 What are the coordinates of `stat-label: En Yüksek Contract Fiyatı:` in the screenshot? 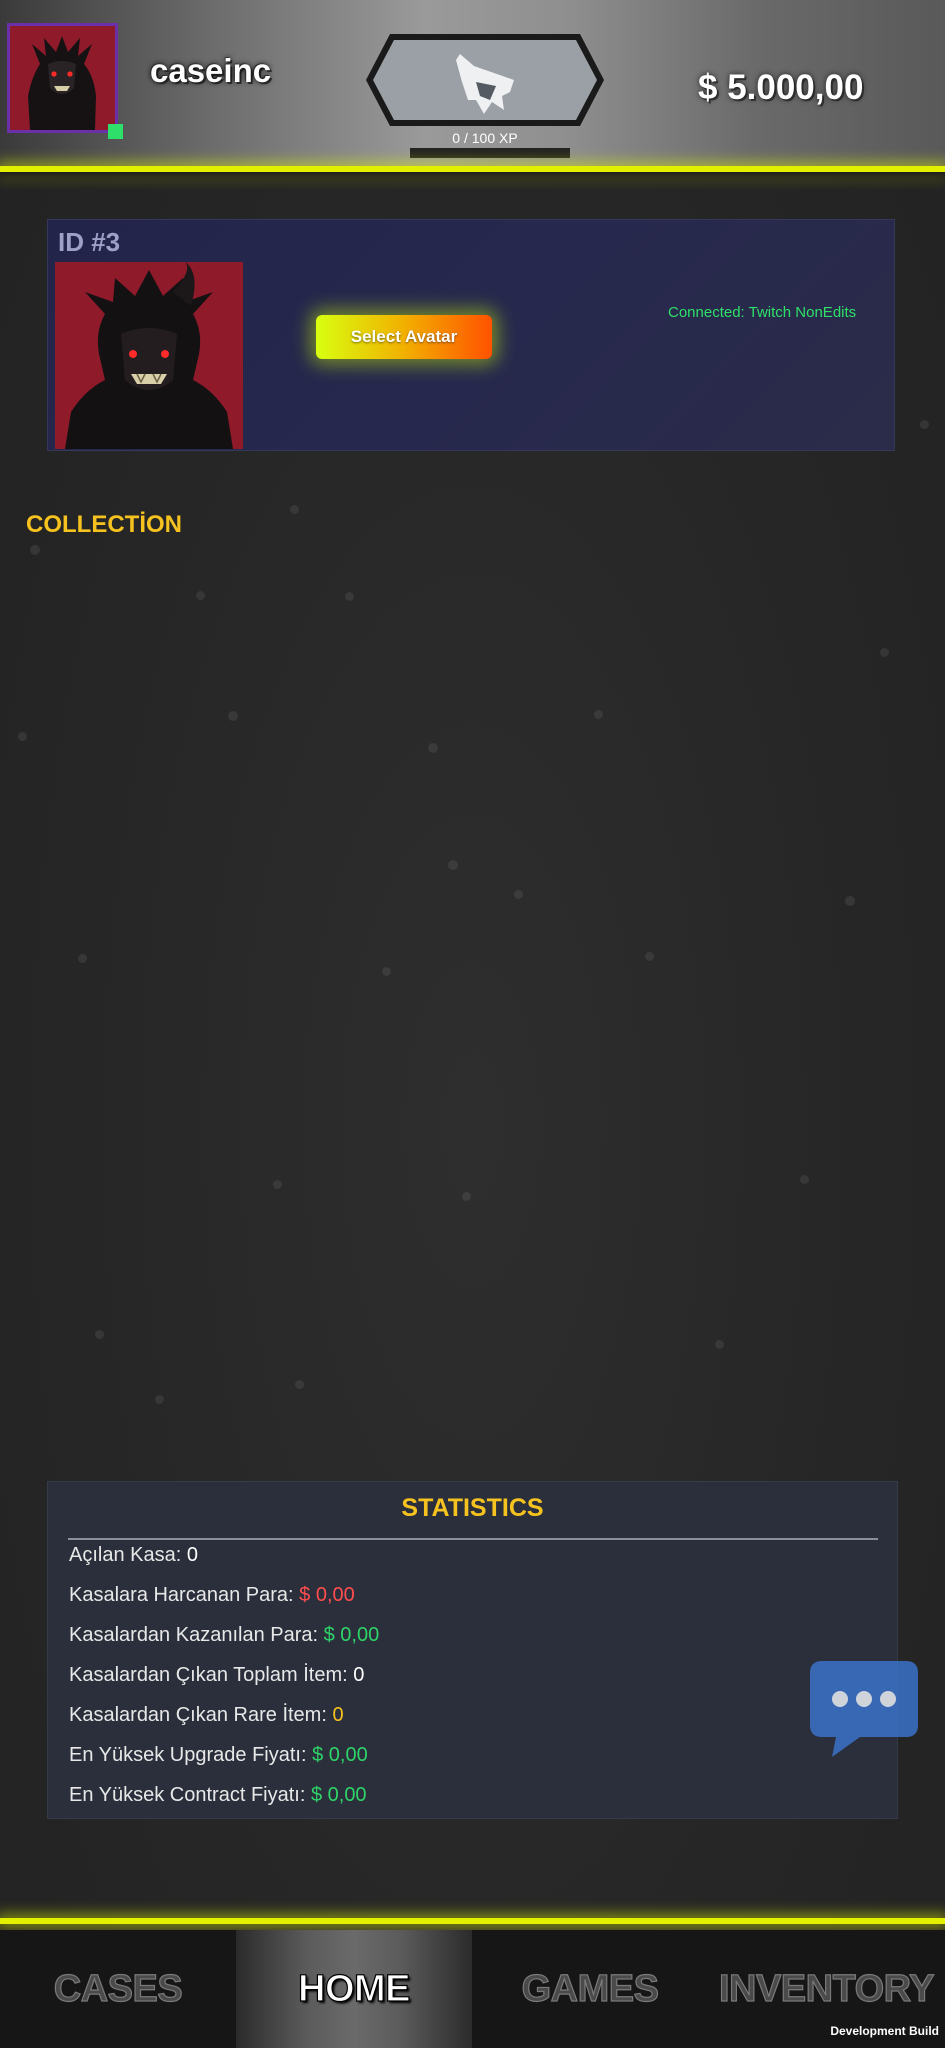 It's located at (190, 1795).